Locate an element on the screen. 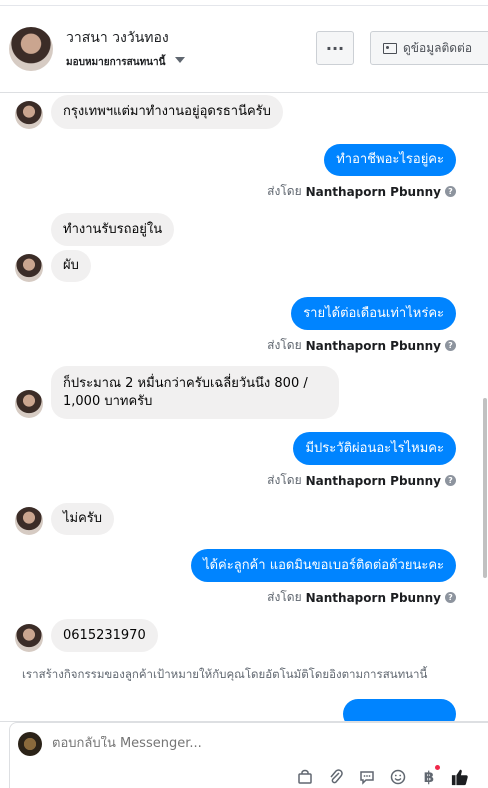 The width and height of the screenshot is (488, 788). contact-name: วาสนา วงวันทอง is located at coordinates (117, 38).